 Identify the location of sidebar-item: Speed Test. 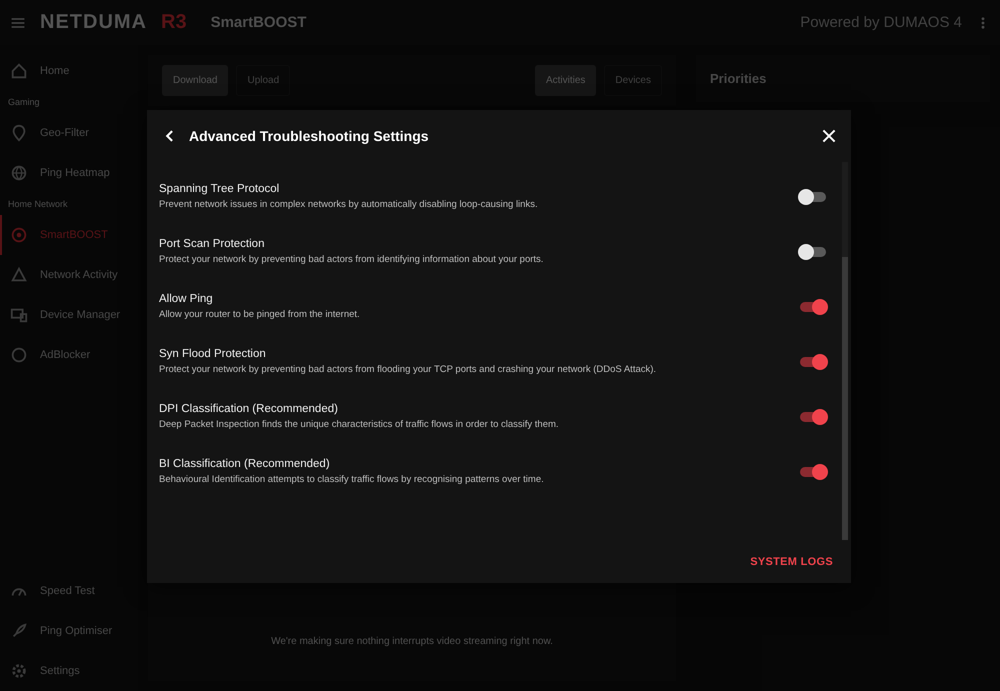
(69, 591).